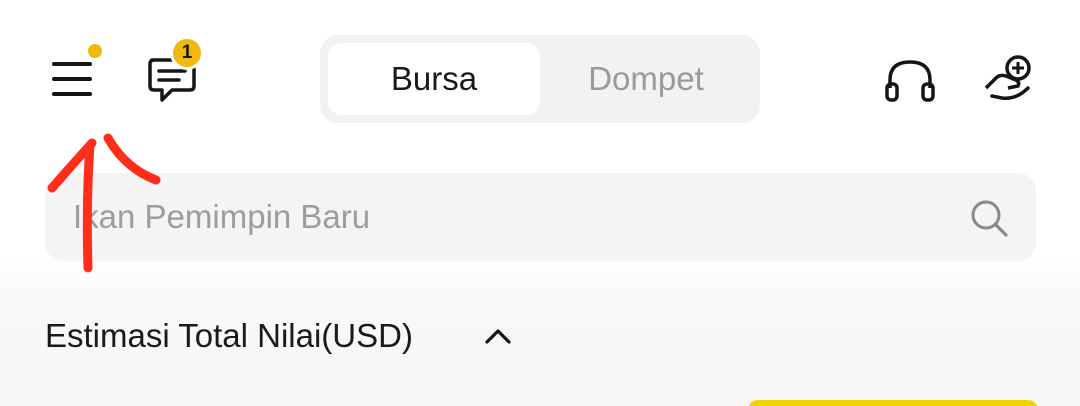  I want to click on referral-button, so click(1009, 80).